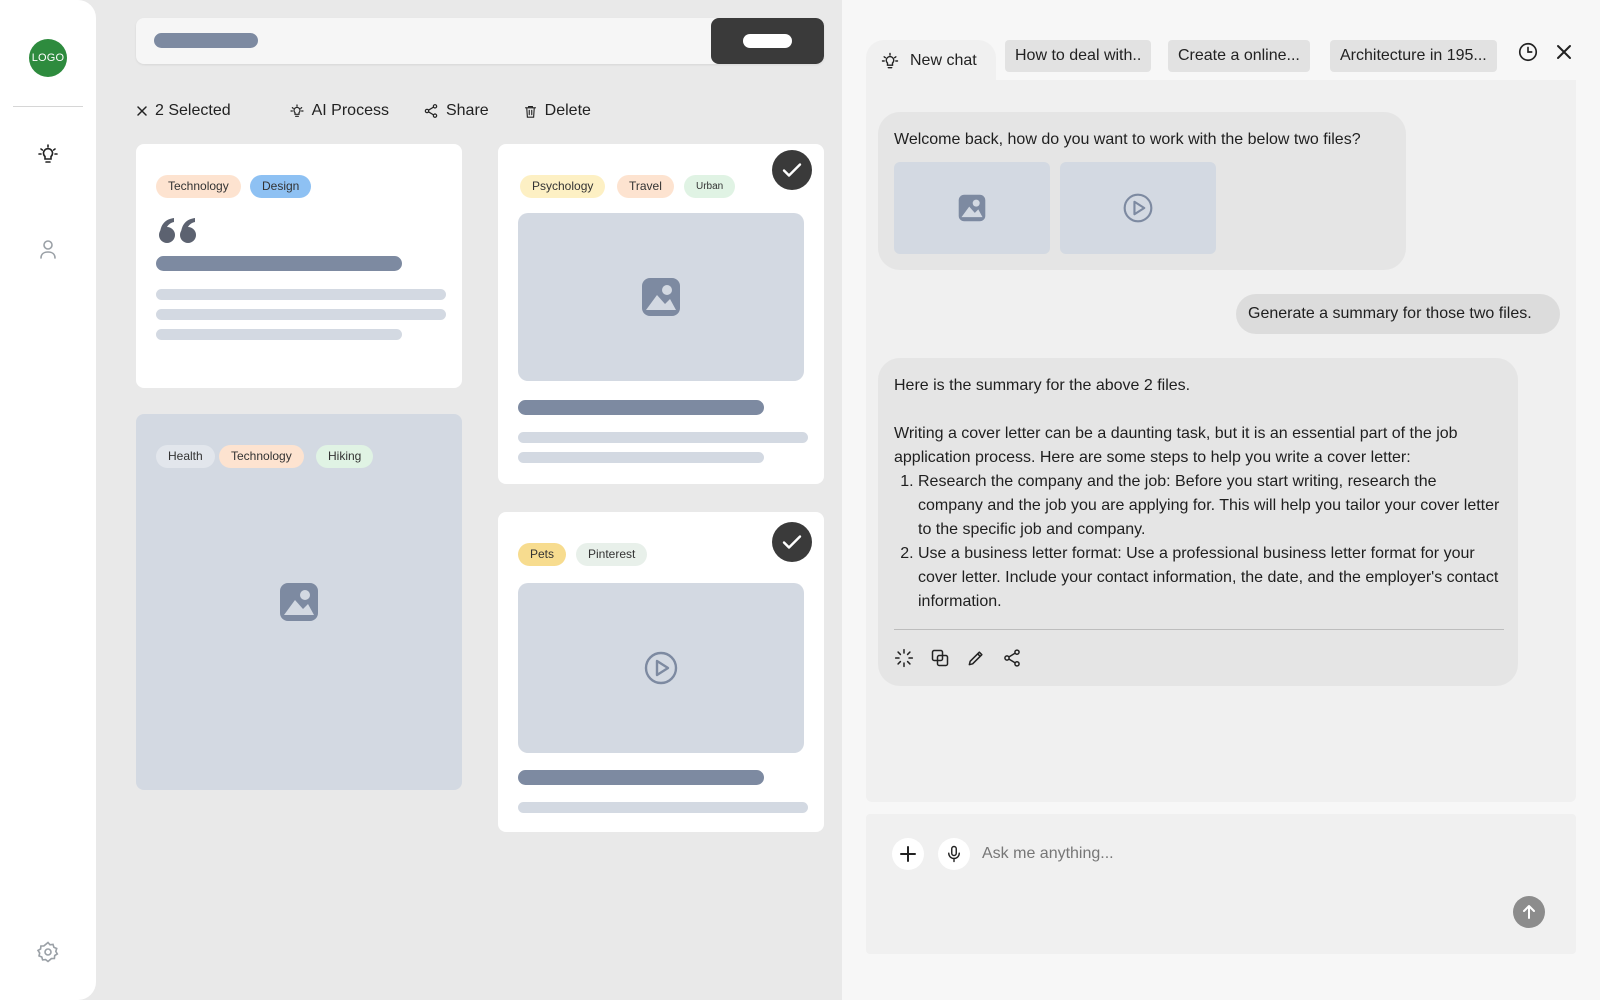  I want to click on search-placeholder-pill, so click(206, 40).